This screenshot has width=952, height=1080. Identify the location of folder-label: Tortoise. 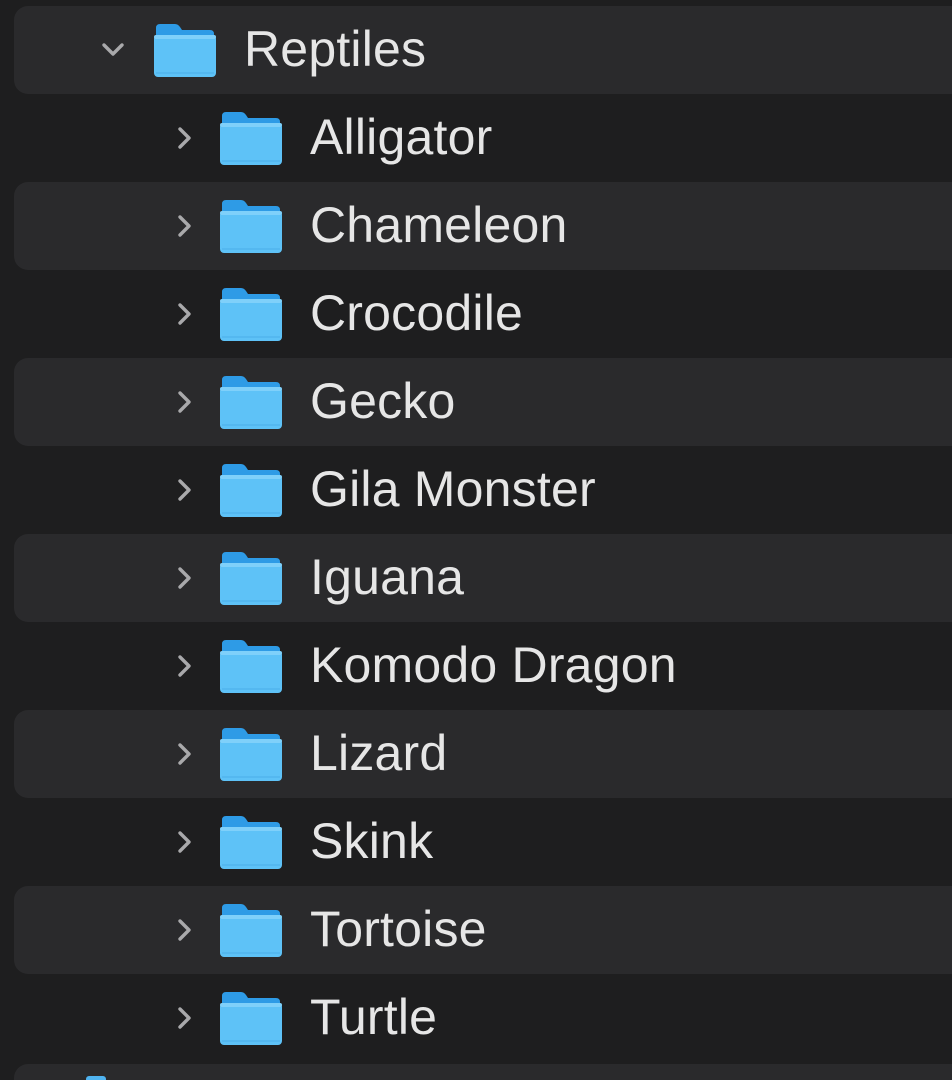
(398, 928).